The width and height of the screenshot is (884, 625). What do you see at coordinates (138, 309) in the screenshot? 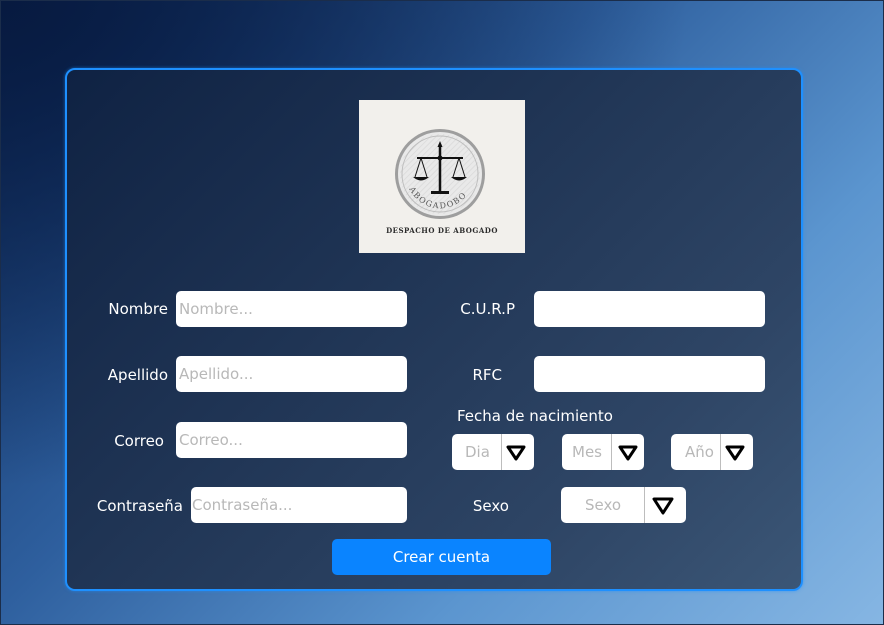
I see `nombre-label: Nombre` at bounding box center [138, 309].